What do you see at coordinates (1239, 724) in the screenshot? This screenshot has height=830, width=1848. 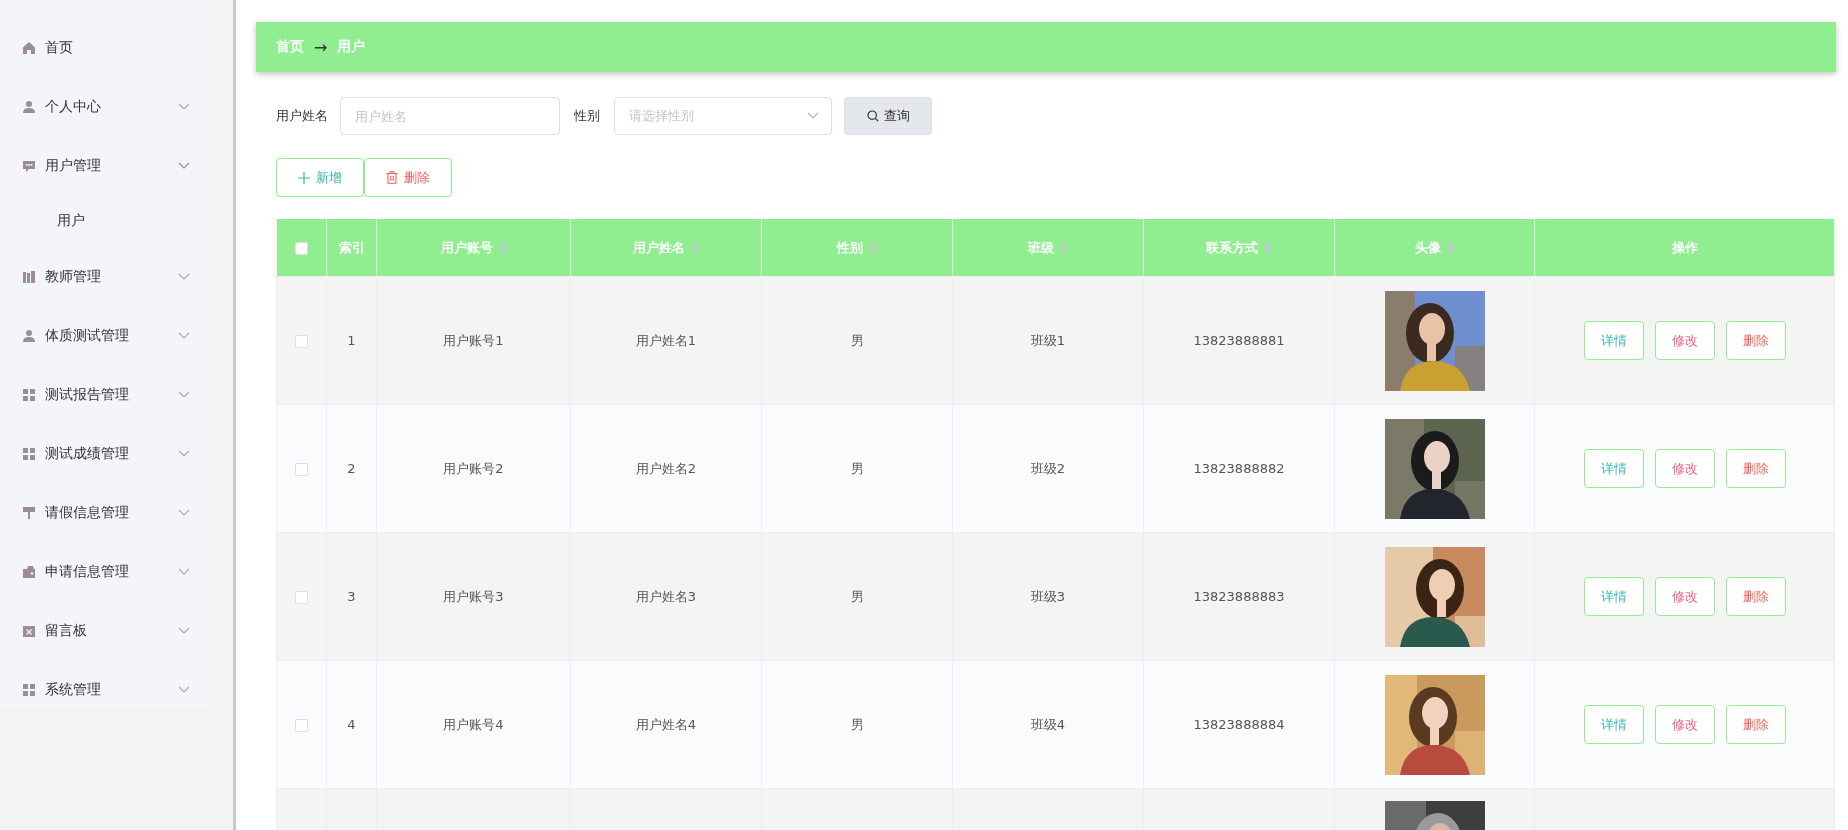 I see `table-cell: 13823888884` at bounding box center [1239, 724].